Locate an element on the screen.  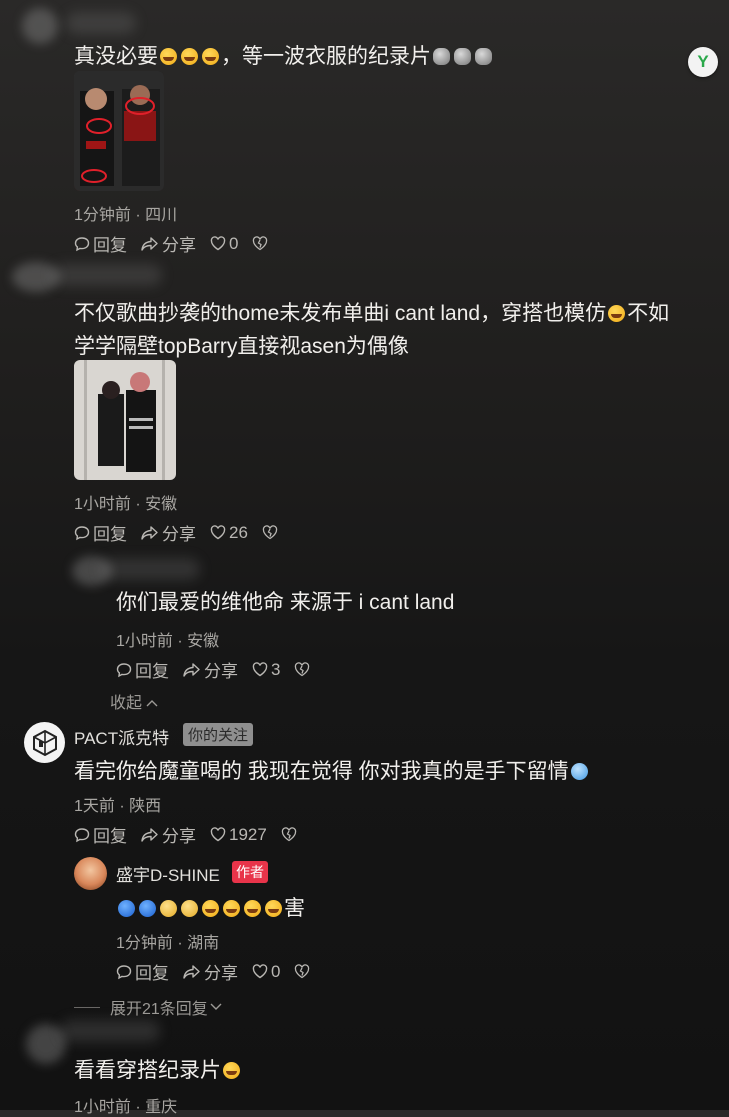
comment-text: 你们最爱的维他命 来源于 i cant land is located at coordinates (285, 602).